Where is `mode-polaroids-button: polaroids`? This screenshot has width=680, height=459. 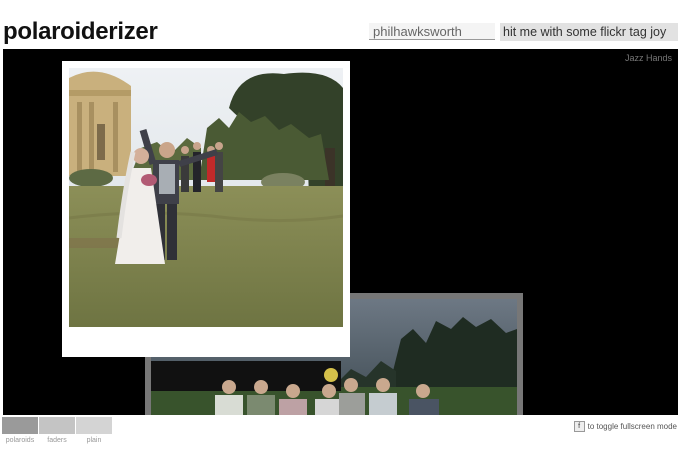 mode-polaroids-button: polaroids is located at coordinates (20, 430).